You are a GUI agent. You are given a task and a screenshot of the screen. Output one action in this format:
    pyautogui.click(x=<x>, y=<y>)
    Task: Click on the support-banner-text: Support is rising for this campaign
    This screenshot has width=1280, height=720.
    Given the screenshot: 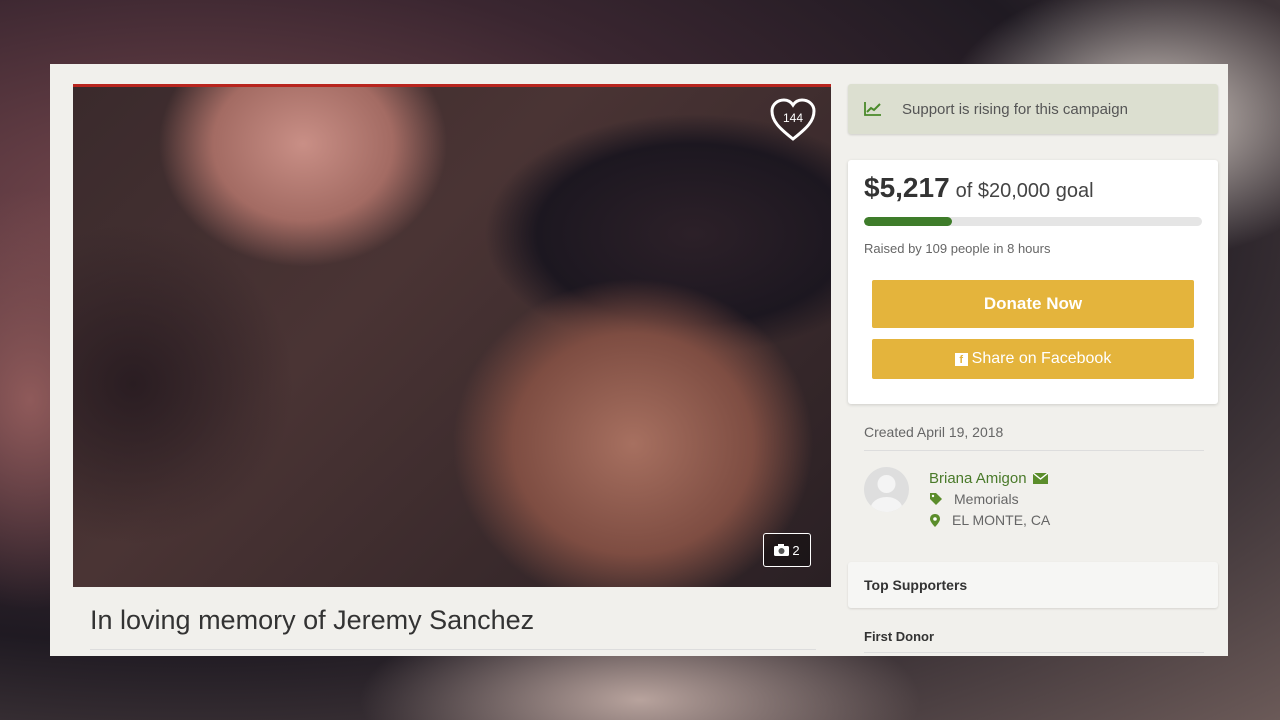 What is the action you would take?
    pyautogui.click(x=1015, y=109)
    